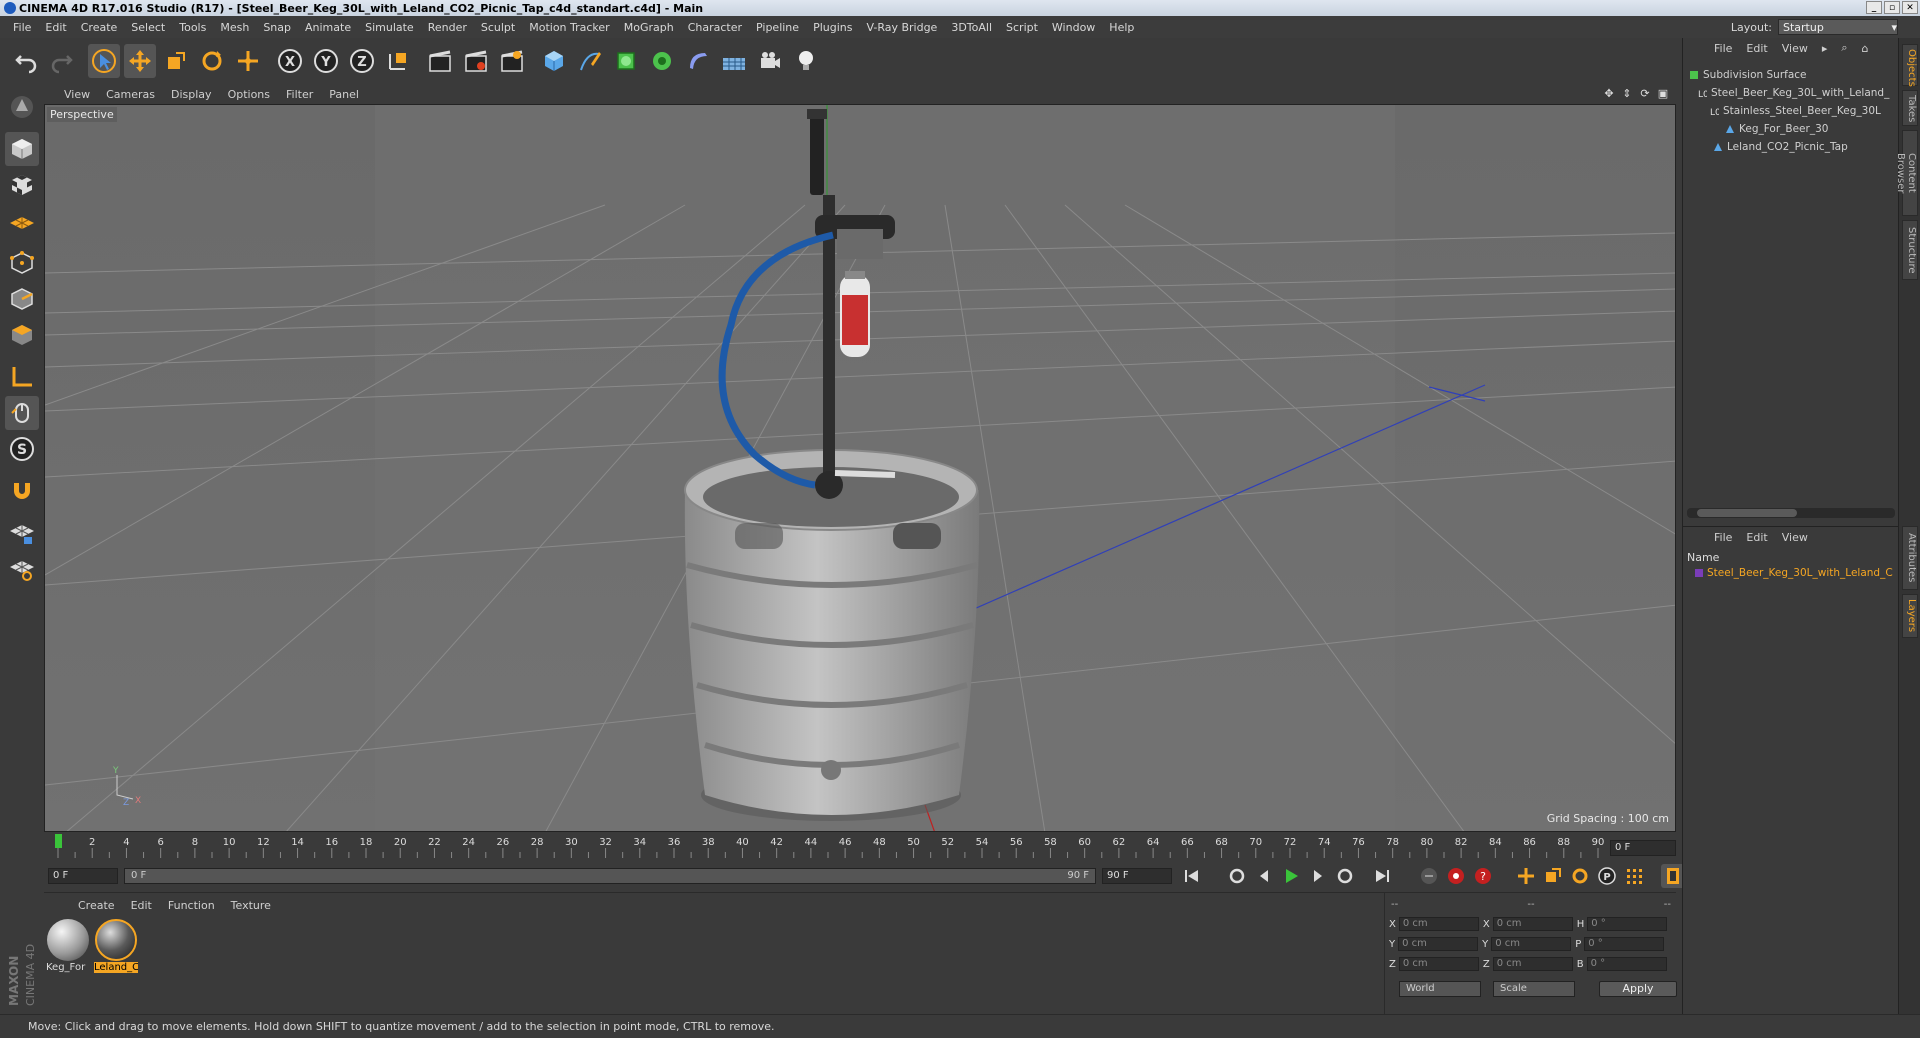 This screenshot has height=1038, width=1920. What do you see at coordinates (1438, 944) in the screenshot?
I see `position-y-field: 0 cm` at bounding box center [1438, 944].